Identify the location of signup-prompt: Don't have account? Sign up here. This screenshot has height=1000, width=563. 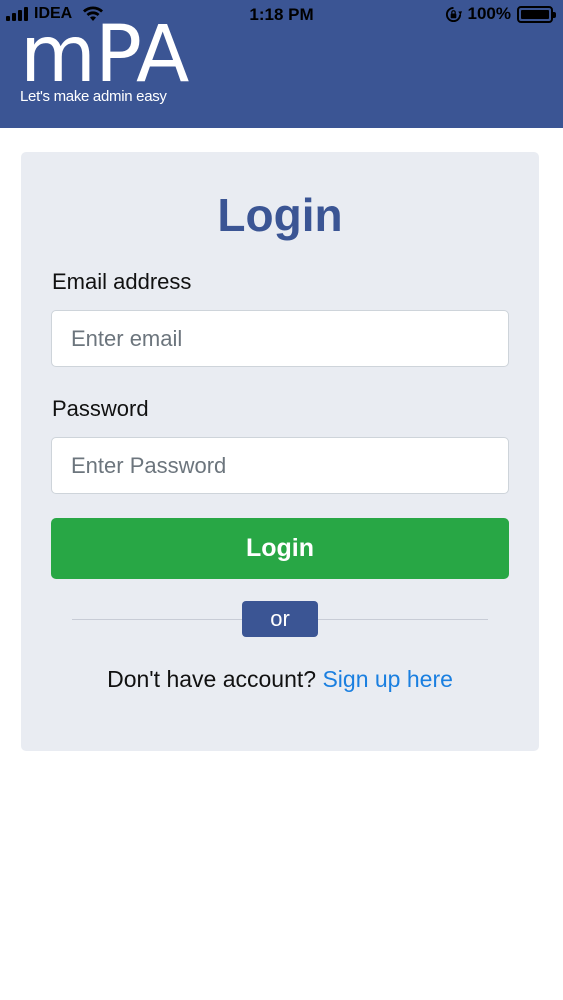
(280, 679).